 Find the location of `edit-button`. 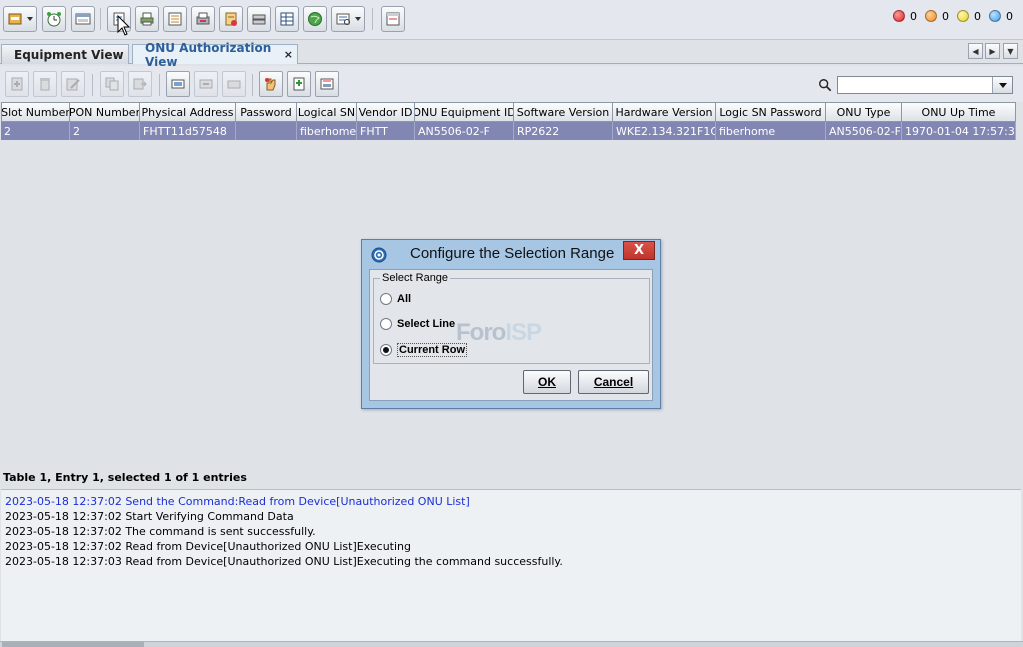

edit-button is located at coordinates (73, 84).